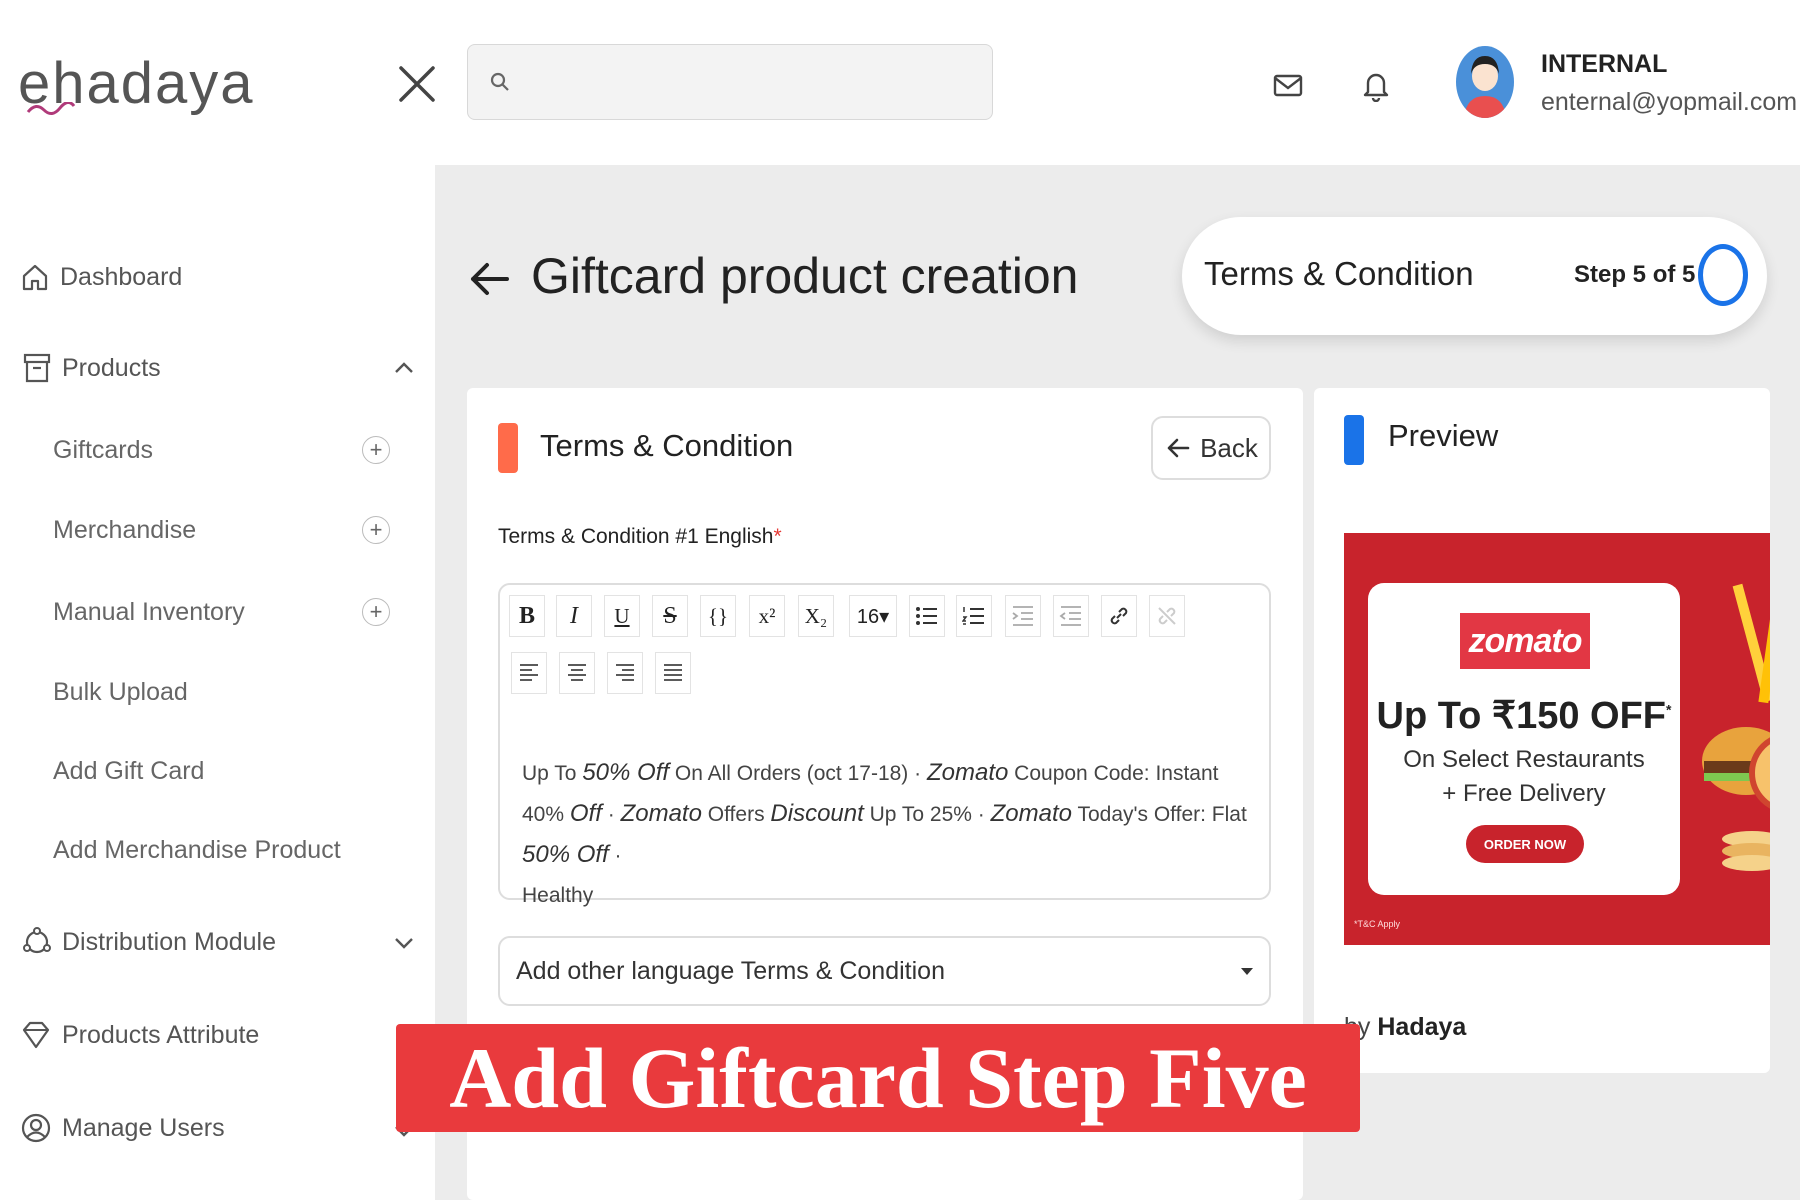 This screenshot has width=1800, height=1200. Describe the element at coordinates (404, 368) in the screenshot. I see `chevron-up-icon` at that location.